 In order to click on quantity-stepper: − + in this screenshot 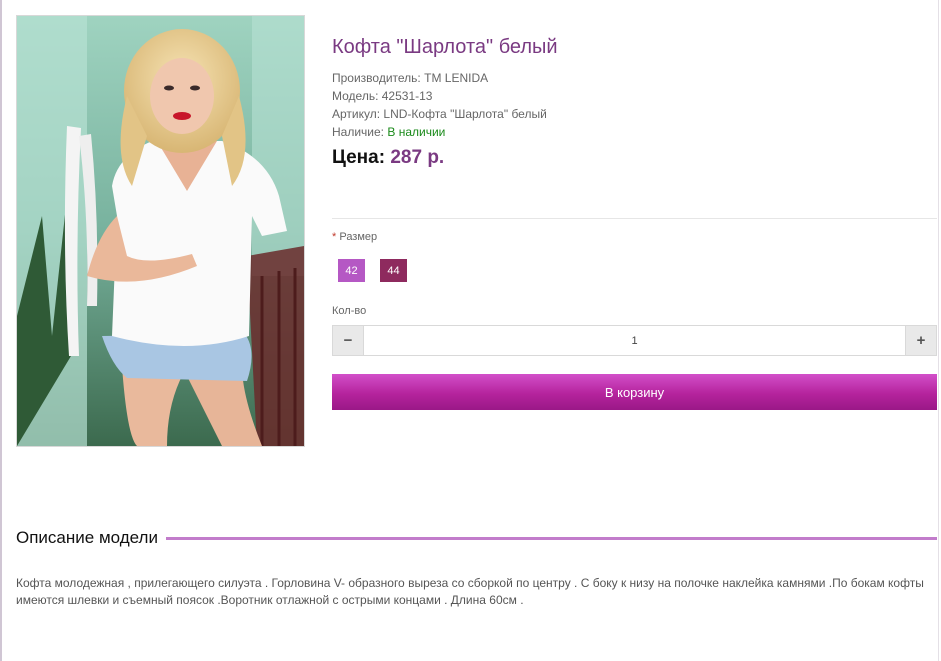, I will do `click(634, 340)`.